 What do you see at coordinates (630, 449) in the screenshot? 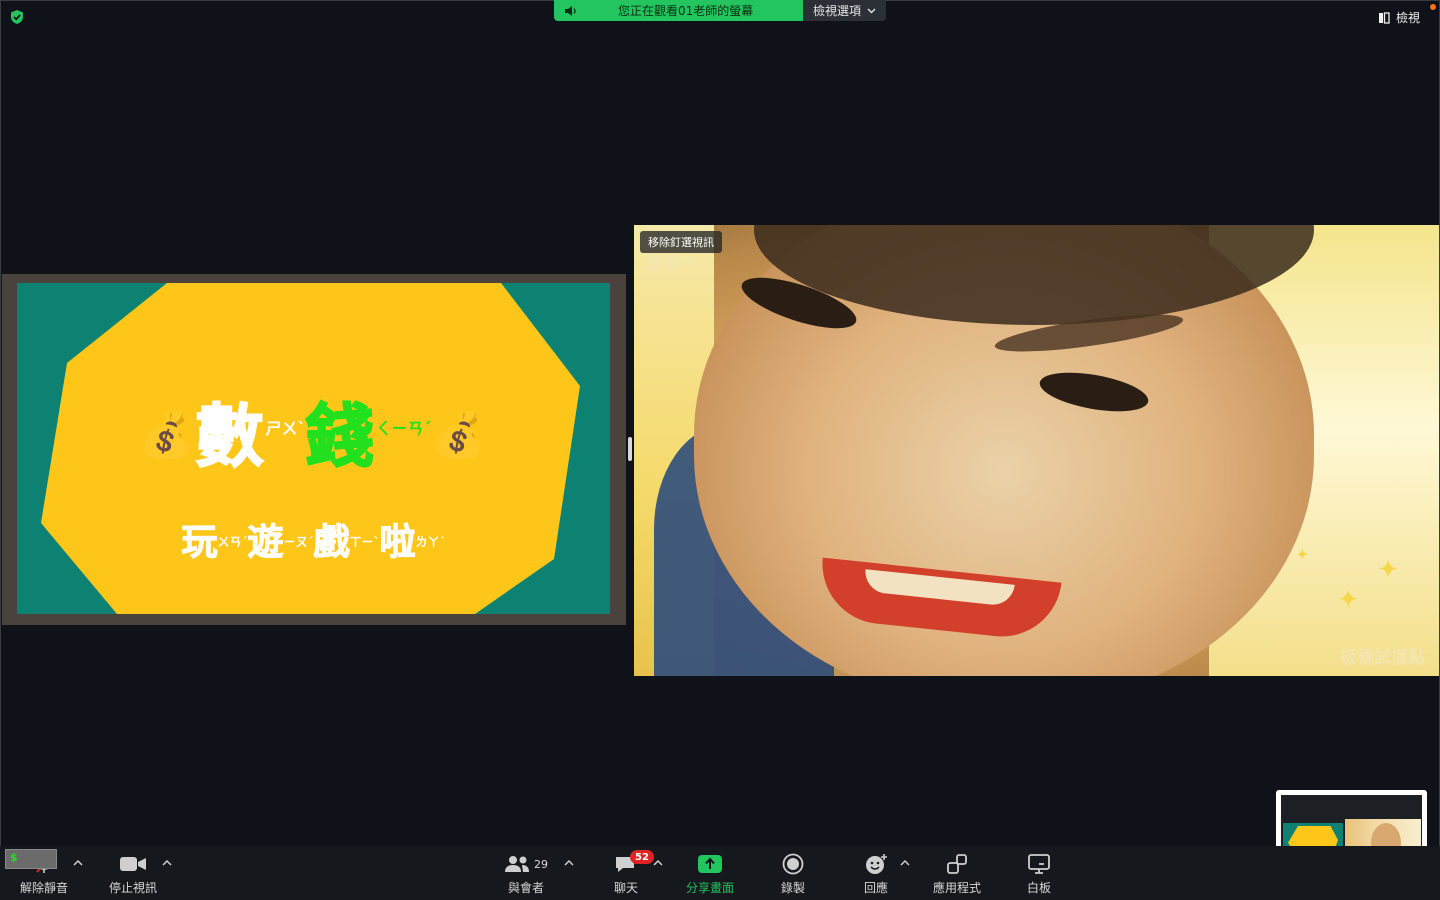
I see `split-view-drag-handle` at bounding box center [630, 449].